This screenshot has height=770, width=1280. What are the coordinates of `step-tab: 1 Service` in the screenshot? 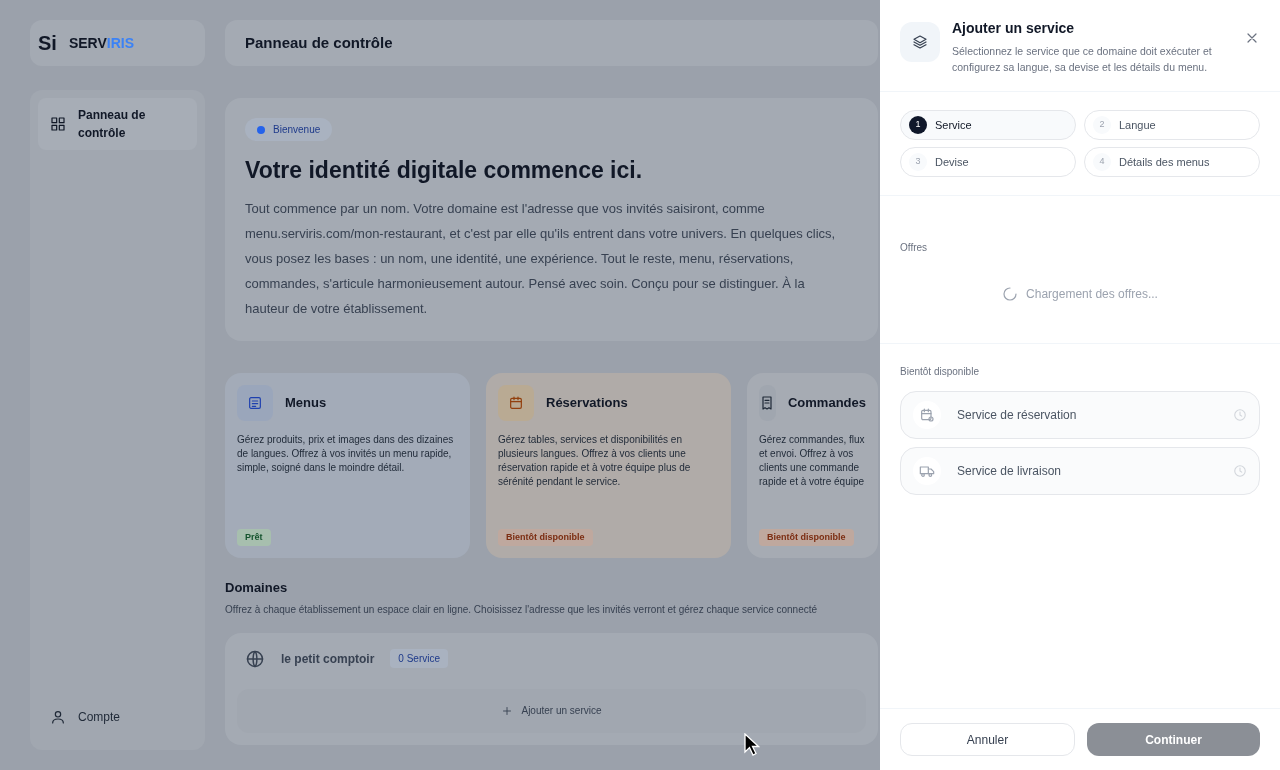 It's located at (988, 125).